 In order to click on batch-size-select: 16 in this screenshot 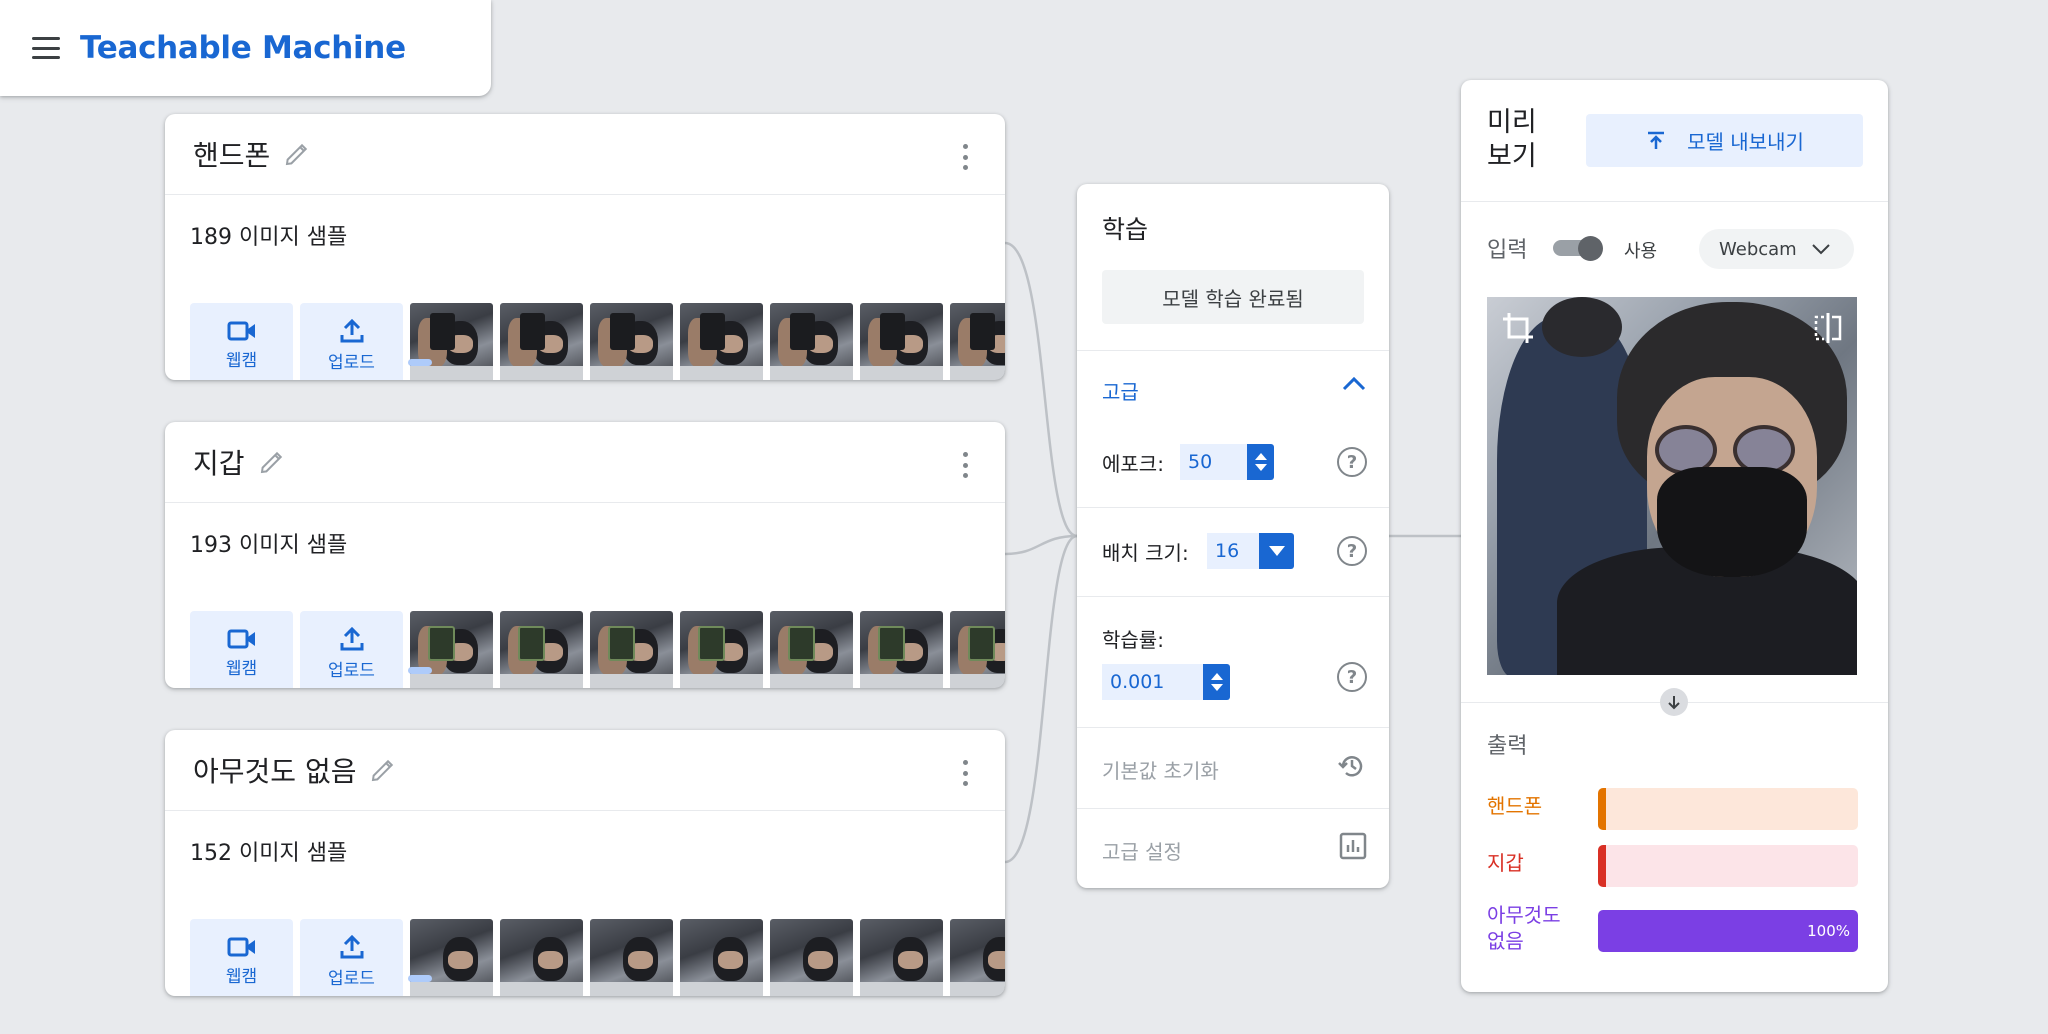, I will do `click(1250, 551)`.